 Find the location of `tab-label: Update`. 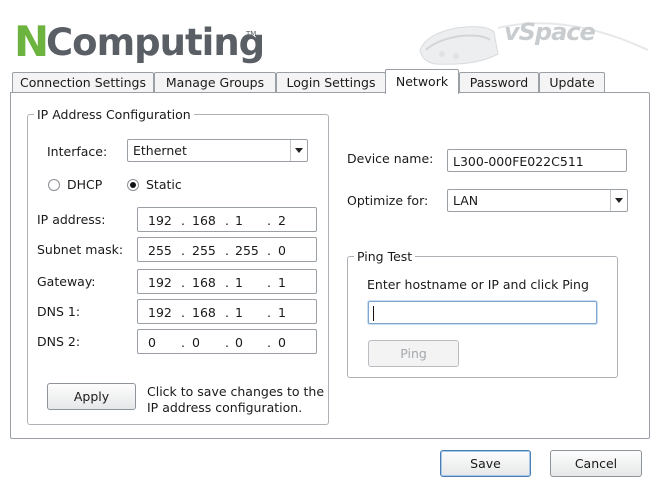

tab-label: Update is located at coordinates (572, 82).